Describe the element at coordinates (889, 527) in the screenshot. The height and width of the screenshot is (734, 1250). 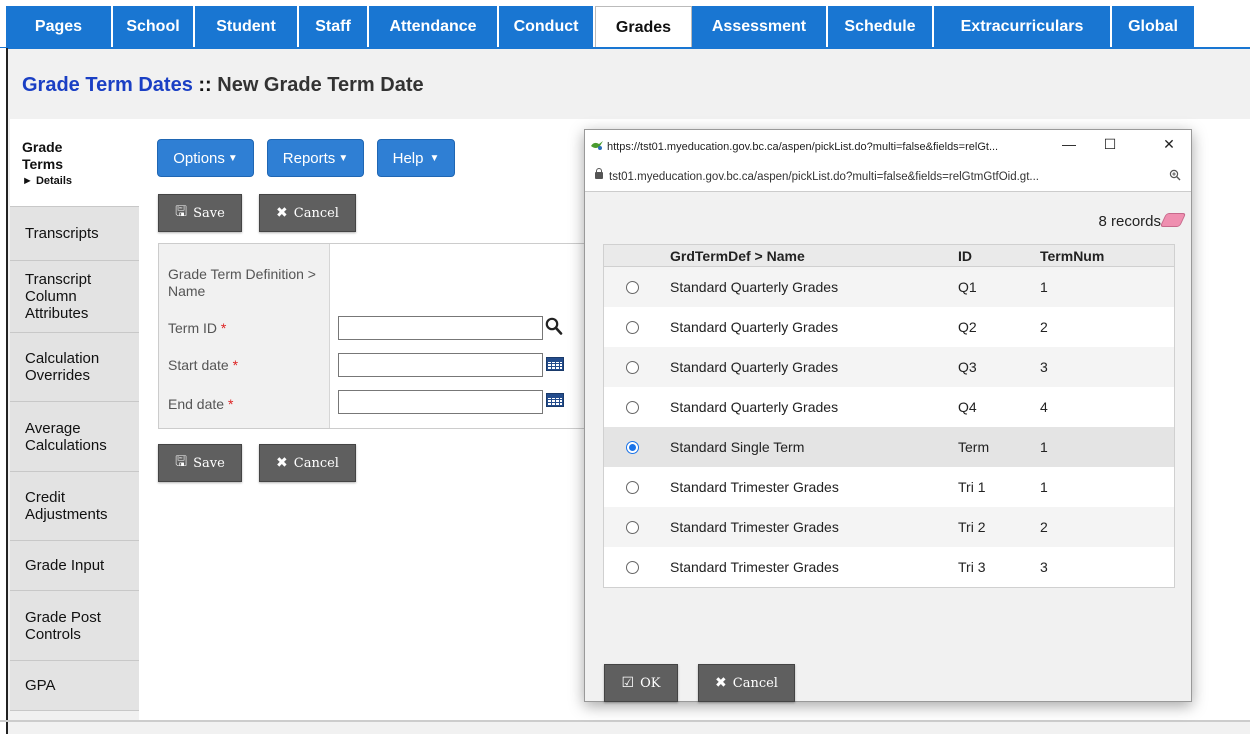
I see `table-row: Standard Trimester Grades Tri 2 2` at that location.